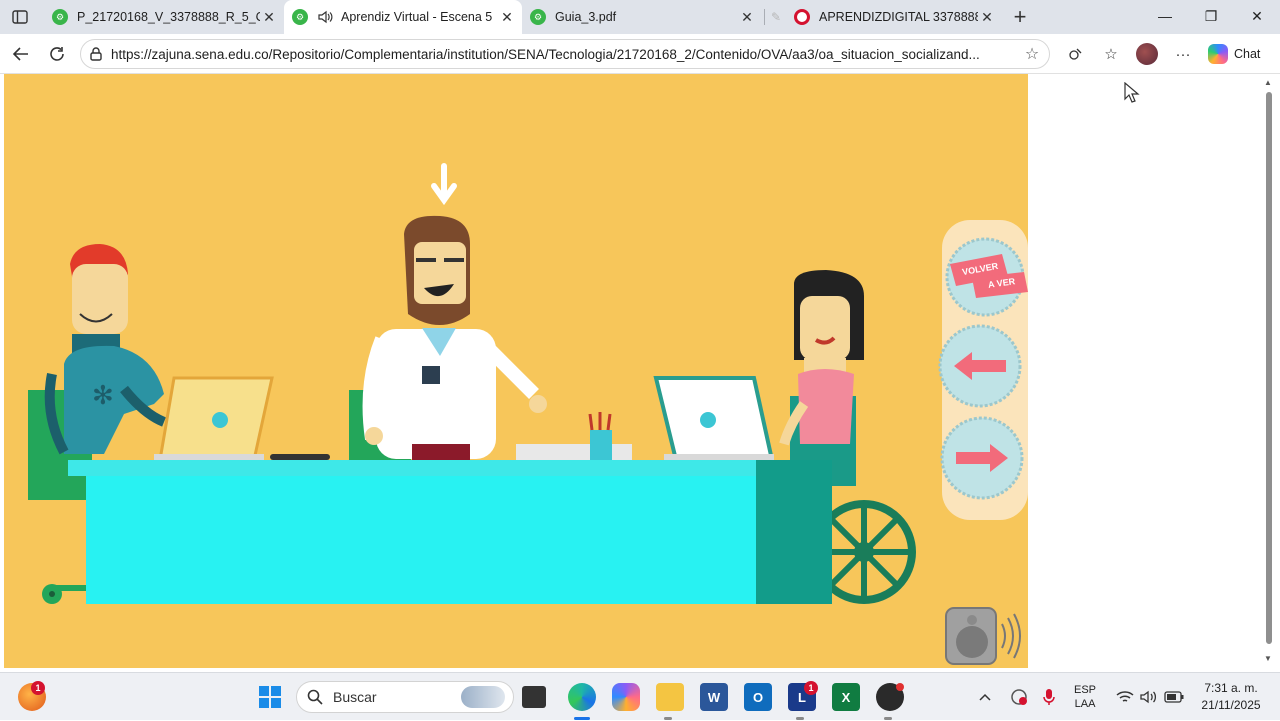 This screenshot has height=721, width=1280. What do you see at coordinates (483, 697) in the screenshot?
I see `search-highlight-icon` at bounding box center [483, 697].